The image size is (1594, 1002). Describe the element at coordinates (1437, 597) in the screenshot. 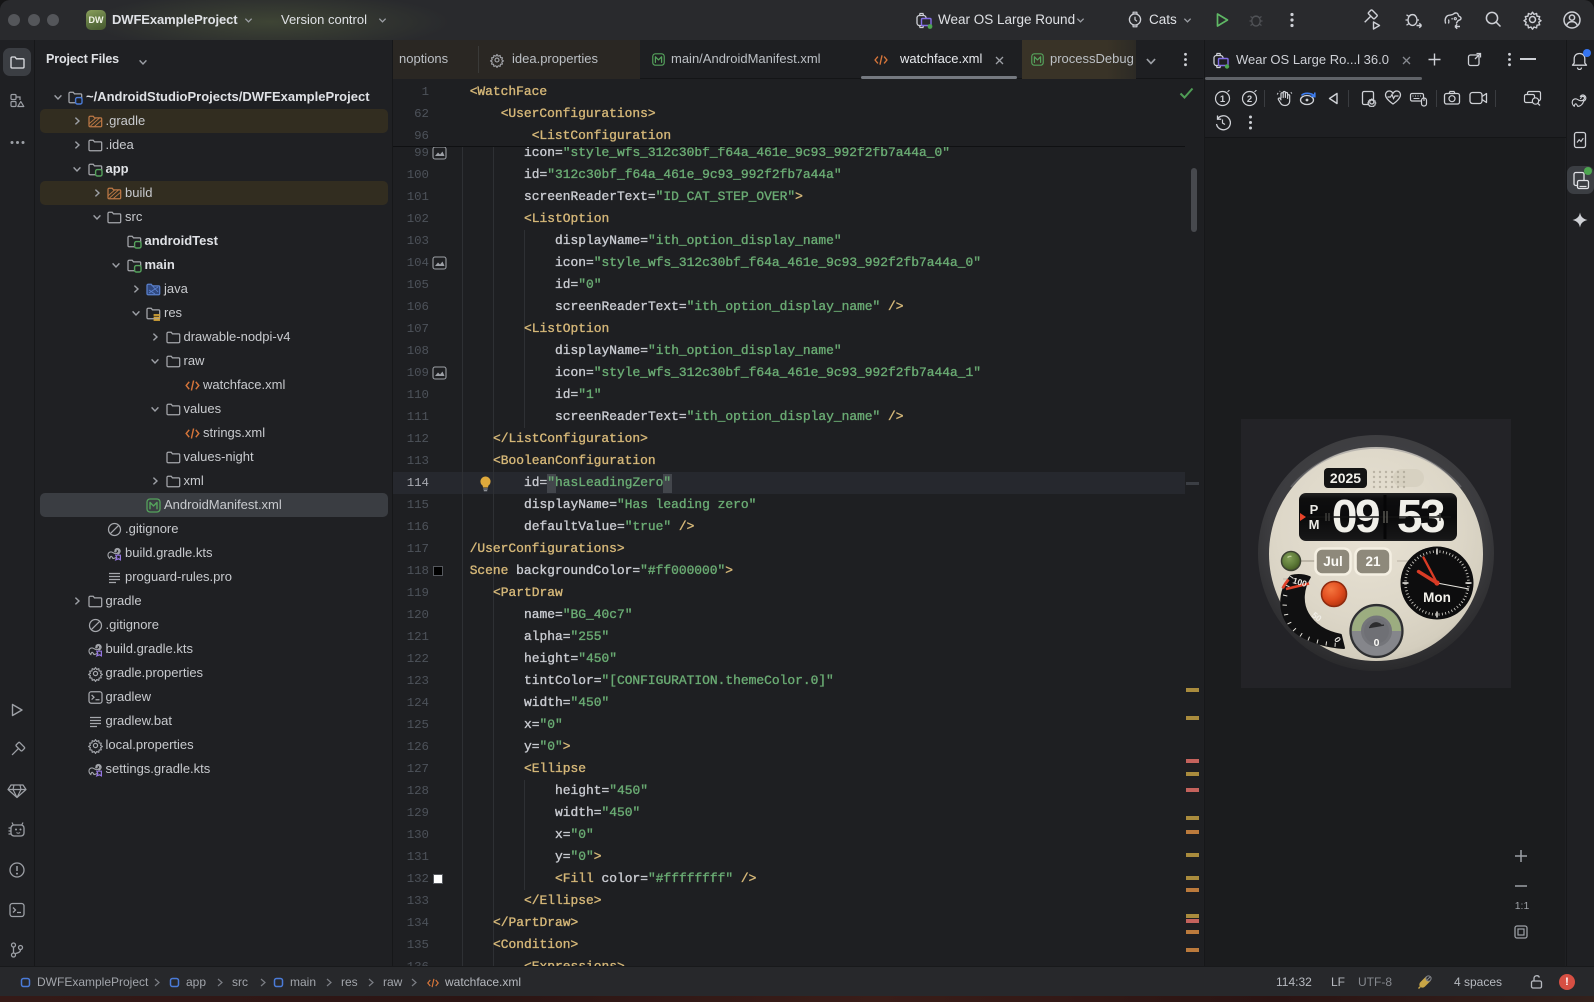

I see `svg-text: Mon` at that location.